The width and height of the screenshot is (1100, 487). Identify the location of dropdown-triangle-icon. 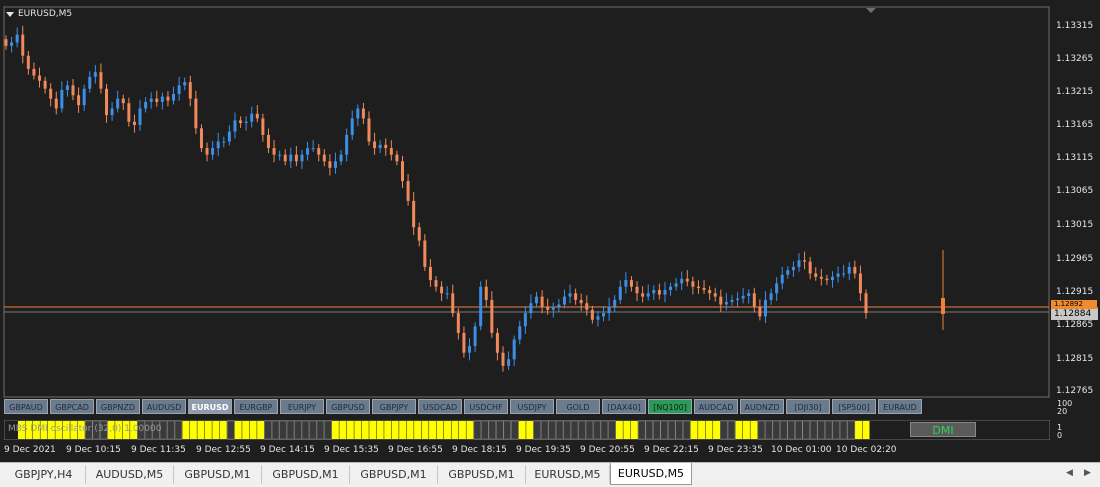
(10, 14).